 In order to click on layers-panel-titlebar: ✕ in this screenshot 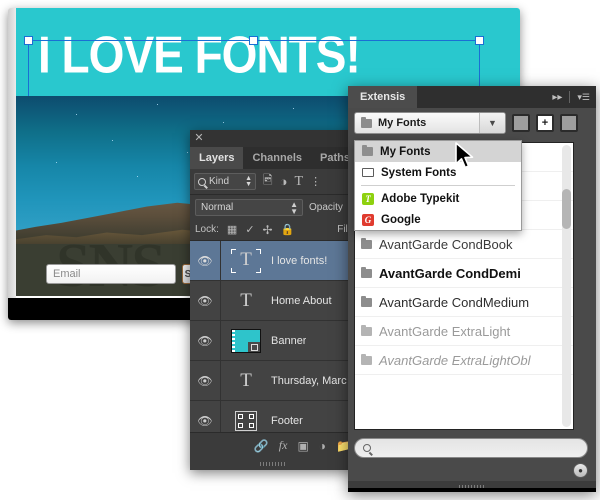, I will do `click(272, 138)`.